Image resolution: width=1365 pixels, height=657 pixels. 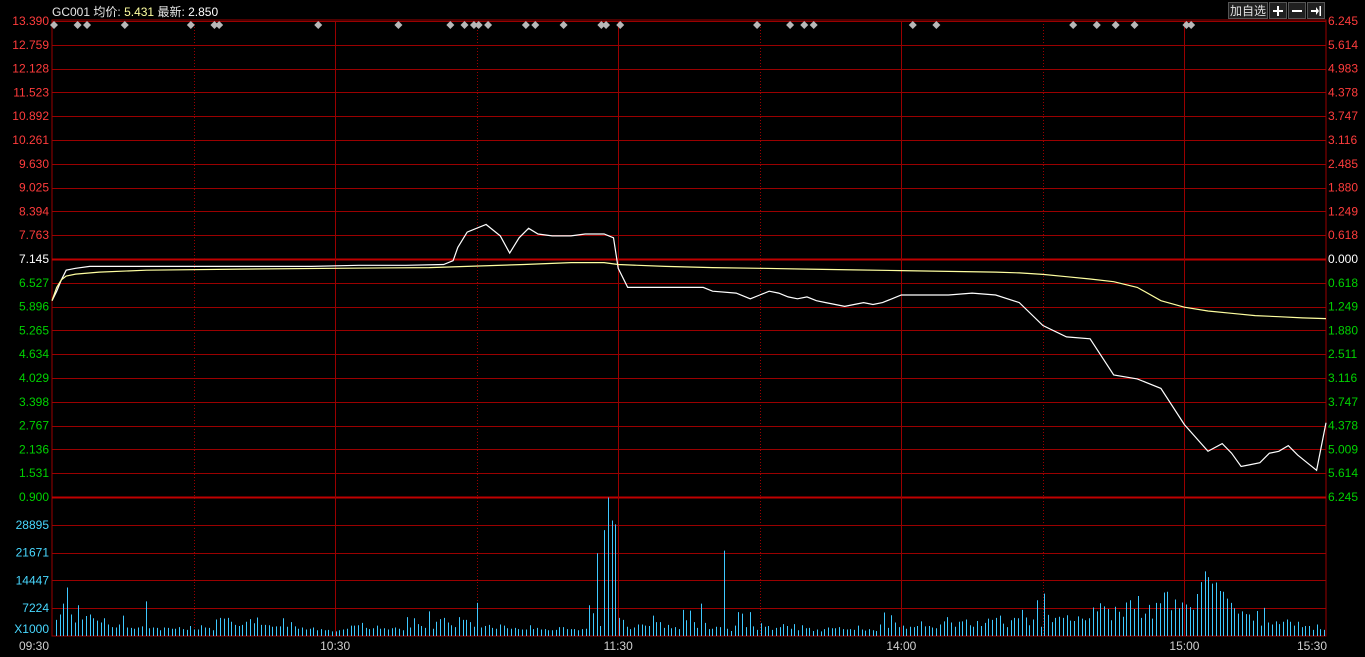 I want to click on price-tick-label: 6.527, so click(x=34, y=283).